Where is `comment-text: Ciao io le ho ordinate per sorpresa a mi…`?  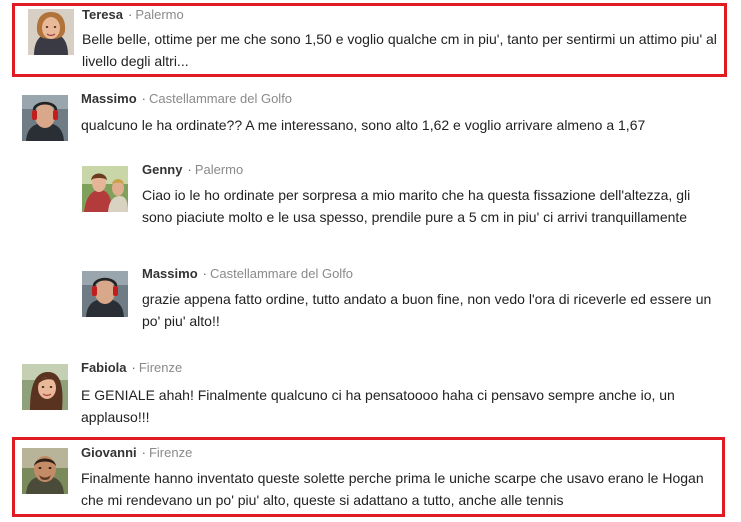 comment-text: Ciao io le ho ordinate per sorpresa a mi… is located at coordinates (416, 206).